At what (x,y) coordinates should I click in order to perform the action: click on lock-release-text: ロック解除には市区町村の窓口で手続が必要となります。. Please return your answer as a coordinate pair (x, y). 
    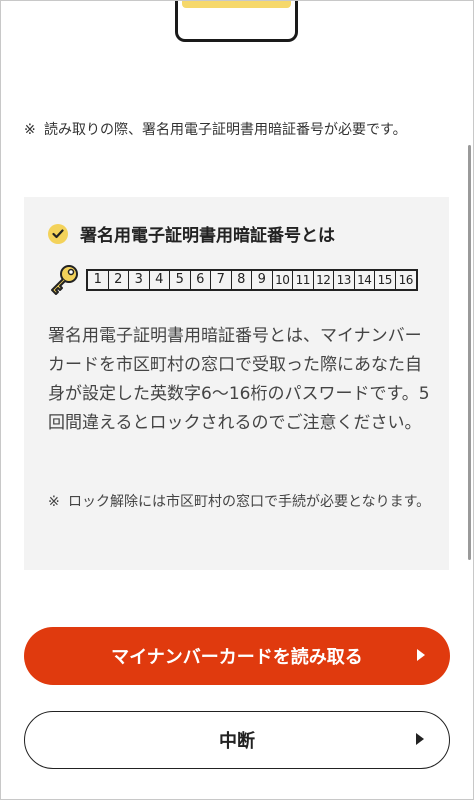
    Looking at the image, I should click on (249, 502).